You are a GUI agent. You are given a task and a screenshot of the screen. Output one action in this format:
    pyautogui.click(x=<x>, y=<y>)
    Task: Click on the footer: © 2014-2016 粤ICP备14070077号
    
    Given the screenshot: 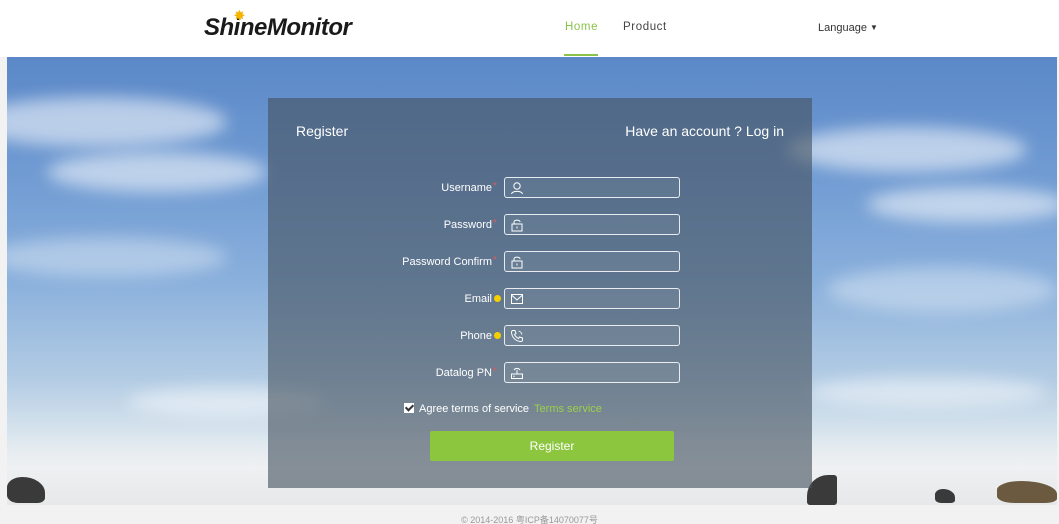 What is the action you would take?
    pyautogui.click(x=529, y=514)
    